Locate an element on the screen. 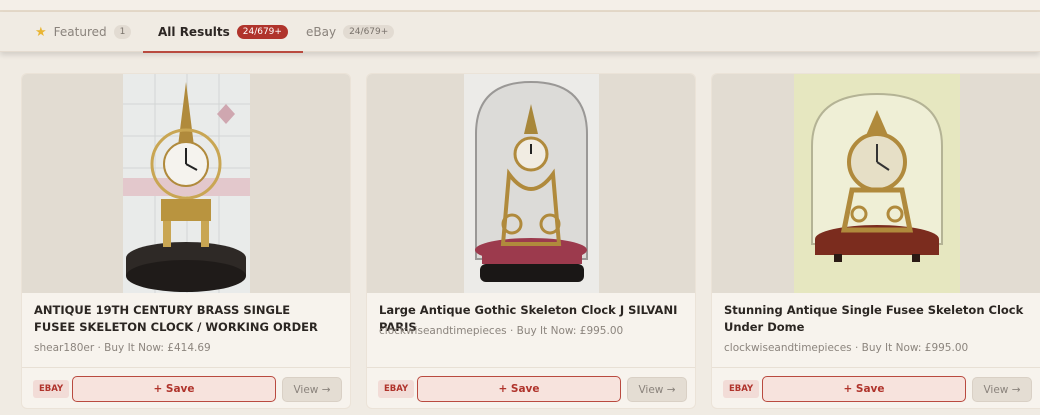 This screenshot has width=1040, height=415. tab-ebay: eBay 24/679+ is located at coordinates (350, 32).